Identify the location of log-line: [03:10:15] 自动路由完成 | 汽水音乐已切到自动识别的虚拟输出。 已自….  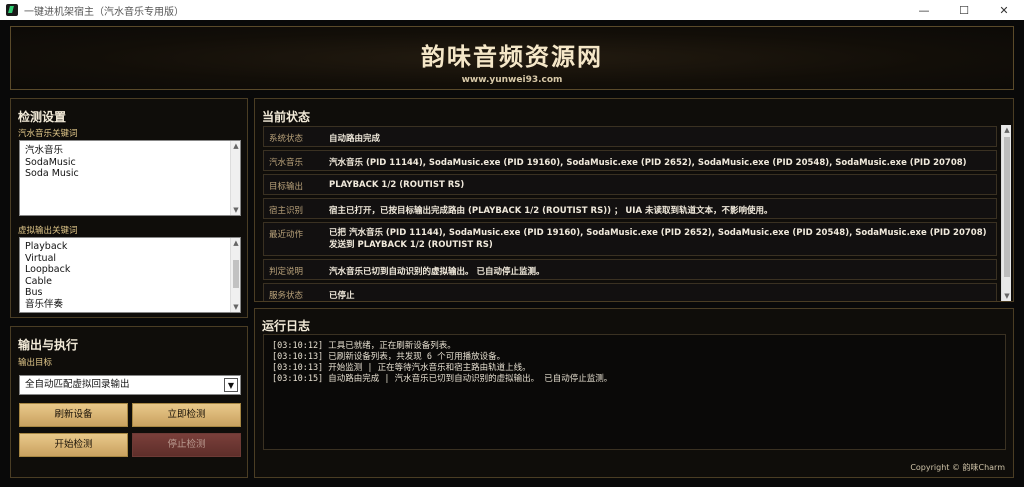
(442, 379).